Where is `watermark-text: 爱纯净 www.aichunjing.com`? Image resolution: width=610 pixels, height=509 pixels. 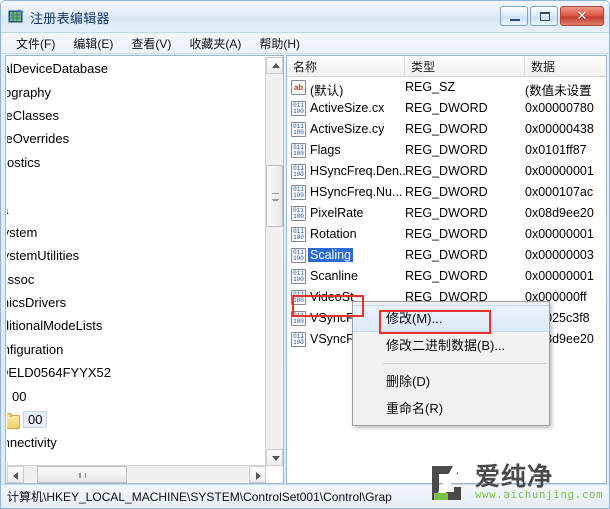 watermark-text: 爱纯净 www.aichunjing.com is located at coordinates (539, 483).